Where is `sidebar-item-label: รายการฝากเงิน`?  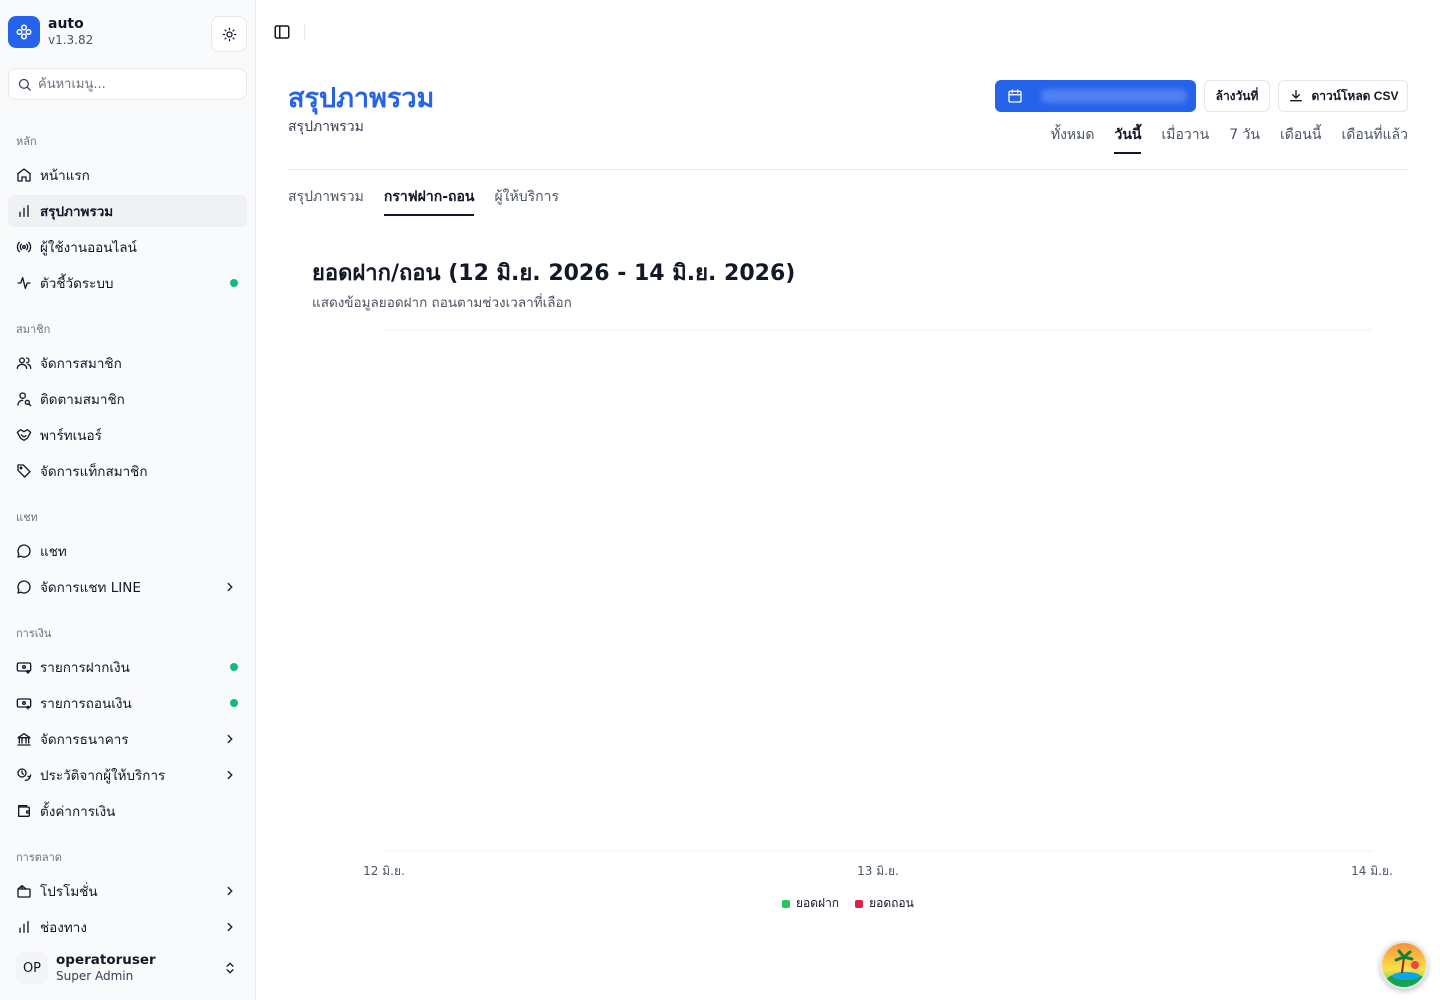
sidebar-item-label: รายการฝากเงิน is located at coordinates (85, 668).